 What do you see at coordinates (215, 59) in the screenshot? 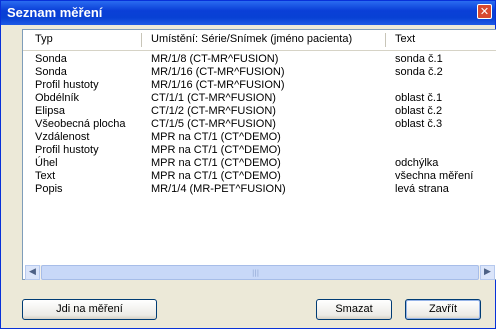
I see `cell-location: MR/1/8 (CT-MR^FUSION)` at bounding box center [215, 59].